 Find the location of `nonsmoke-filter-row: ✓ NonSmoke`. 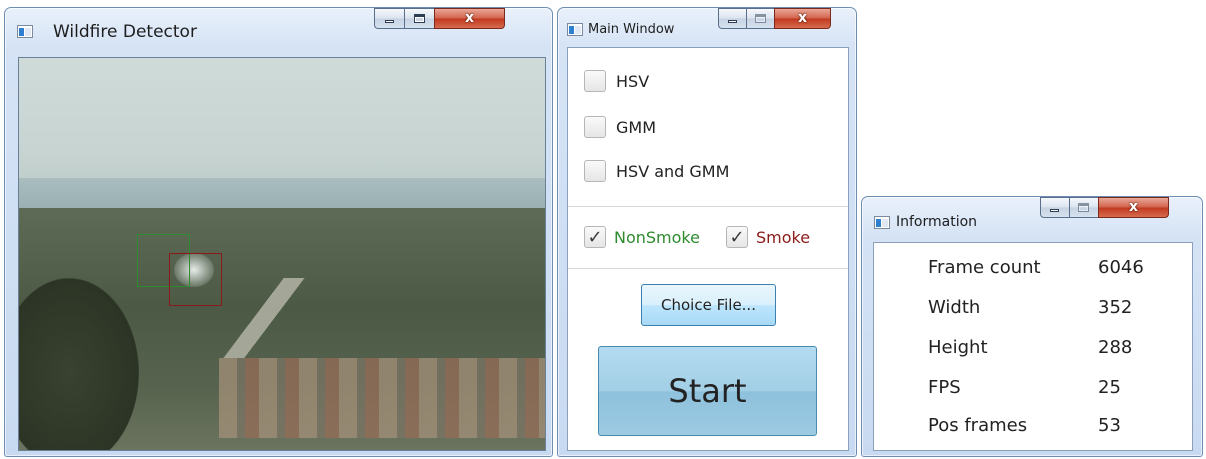

nonsmoke-filter-row: ✓ NonSmoke is located at coordinates (642, 237).